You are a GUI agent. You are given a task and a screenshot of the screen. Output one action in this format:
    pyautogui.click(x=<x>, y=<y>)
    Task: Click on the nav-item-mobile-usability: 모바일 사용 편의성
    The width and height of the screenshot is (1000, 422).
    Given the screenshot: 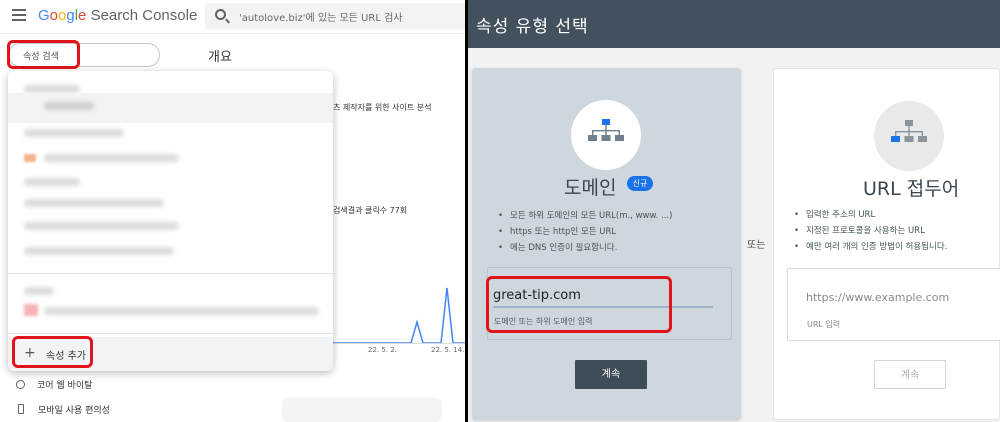 What is the action you would take?
    pyautogui.click(x=63, y=409)
    